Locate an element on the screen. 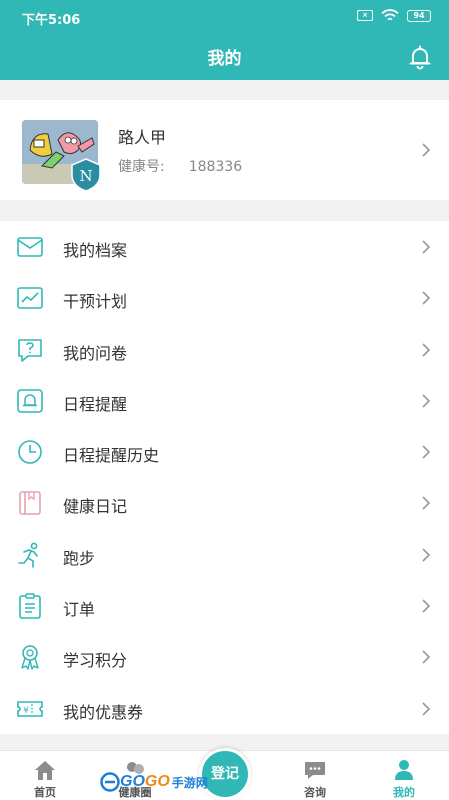  svg-text: N is located at coordinates (85, 176).